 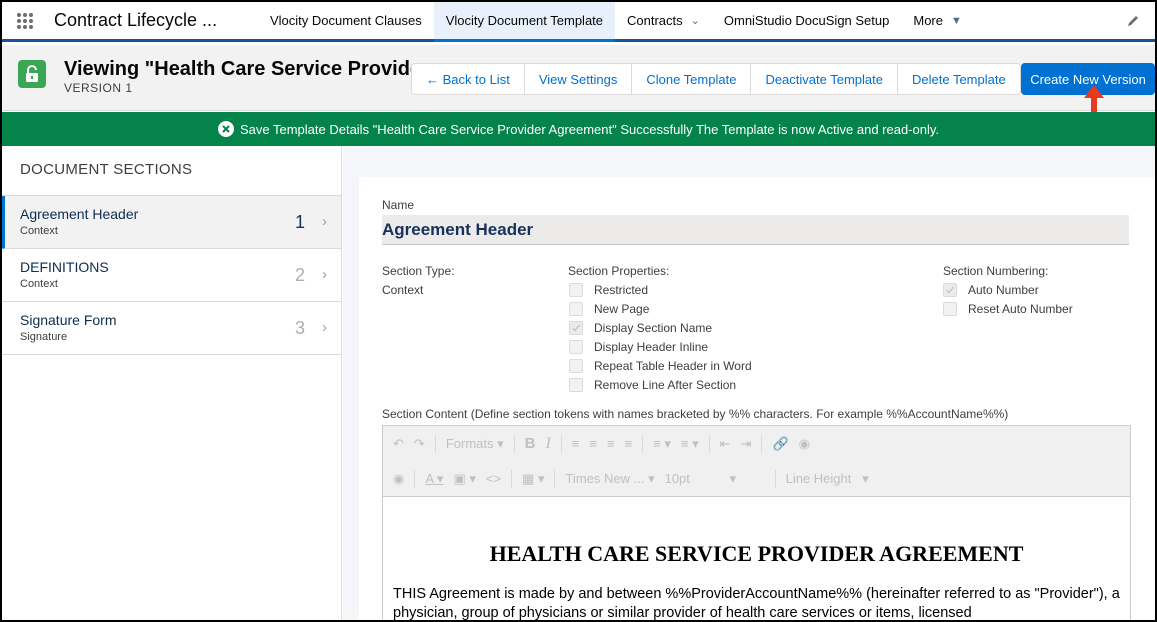 What do you see at coordinates (746, 444) in the screenshot?
I see `indent-icon: ⇥` at bounding box center [746, 444].